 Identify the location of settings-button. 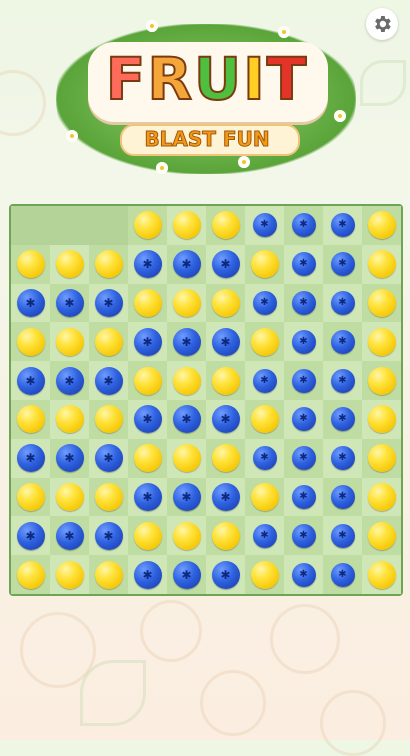
(382, 24).